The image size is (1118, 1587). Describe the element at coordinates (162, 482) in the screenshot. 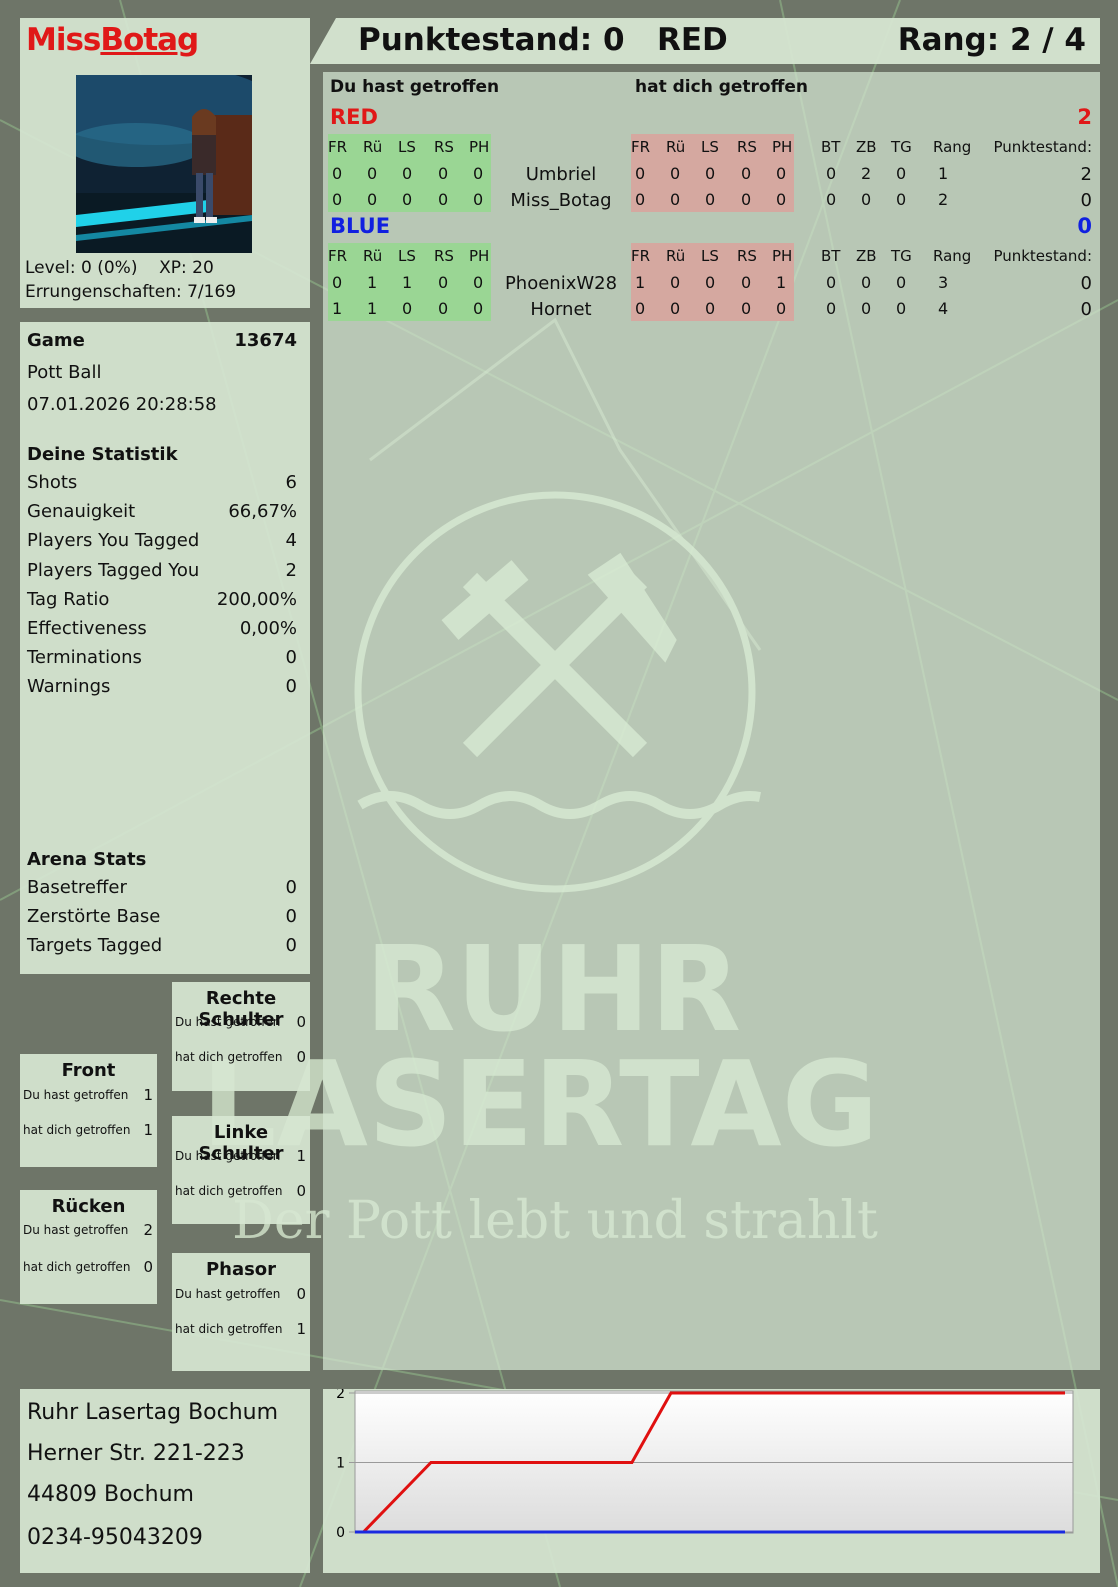

I see `stat-row: Shots 6` at that location.